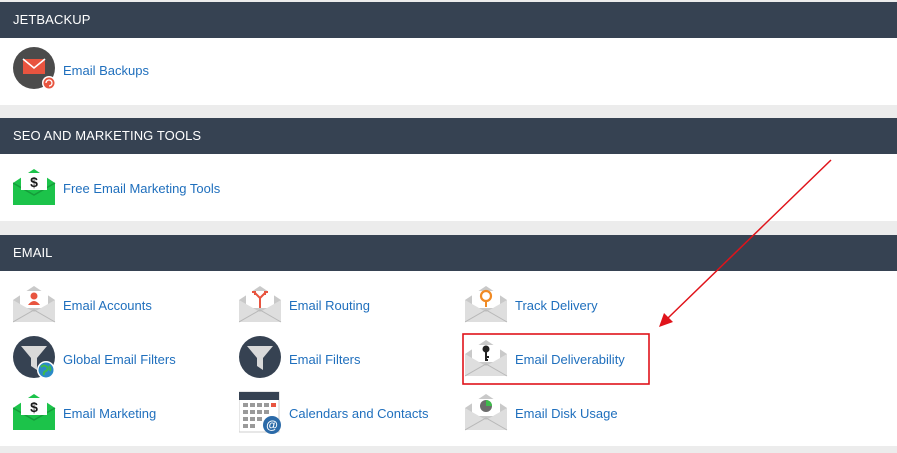  Describe the element at coordinates (359, 413) in the screenshot. I see `calendars-and-contacts-label: Calendars and Contacts` at that location.